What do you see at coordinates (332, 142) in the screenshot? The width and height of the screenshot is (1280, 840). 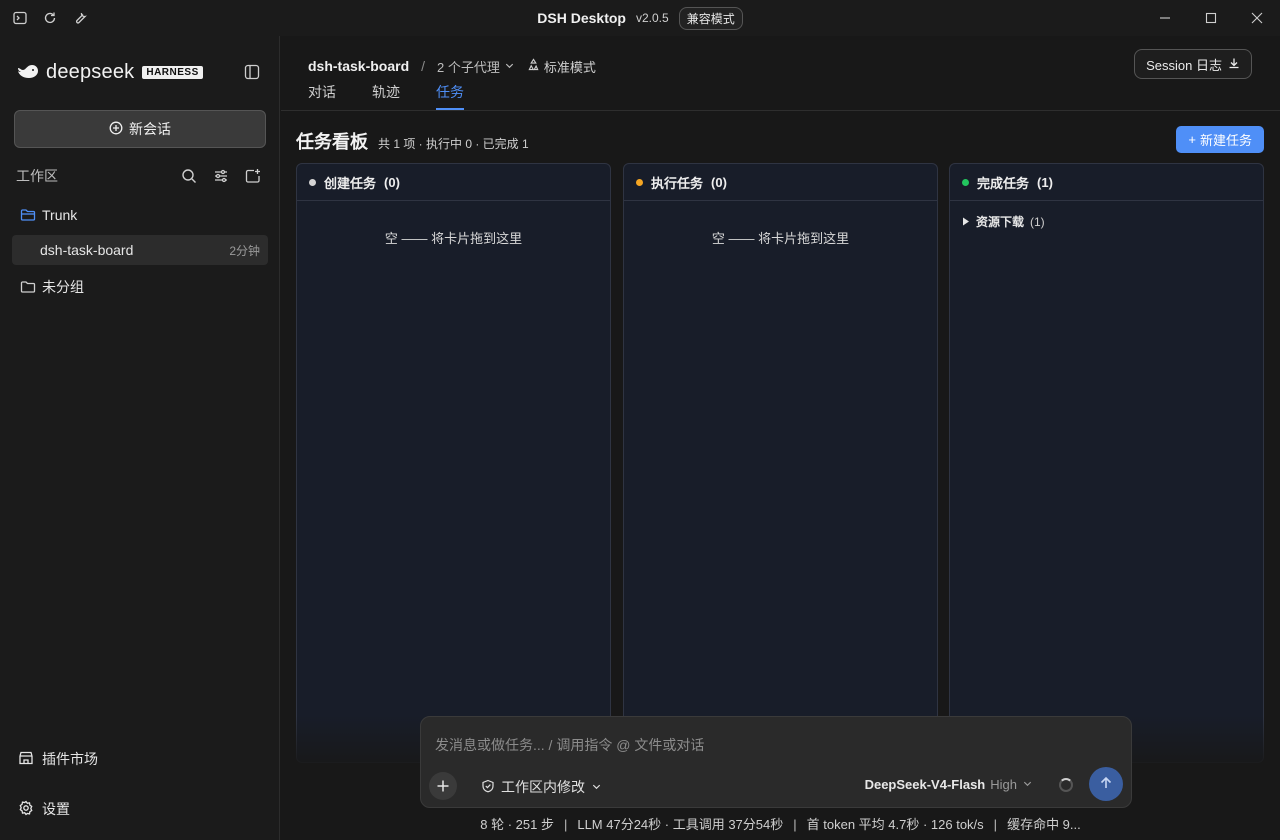 I see `board-title: 任务看板` at bounding box center [332, 142].